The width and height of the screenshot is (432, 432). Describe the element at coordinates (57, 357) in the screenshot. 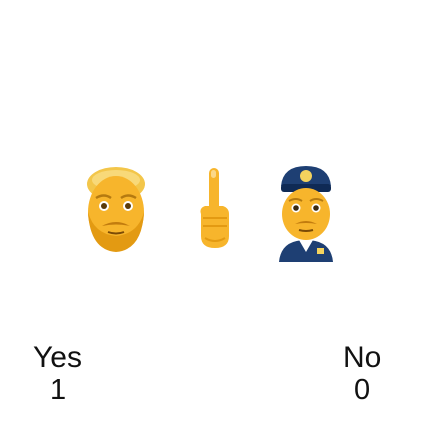

I see `answer-yes-label: Yes` at that location.